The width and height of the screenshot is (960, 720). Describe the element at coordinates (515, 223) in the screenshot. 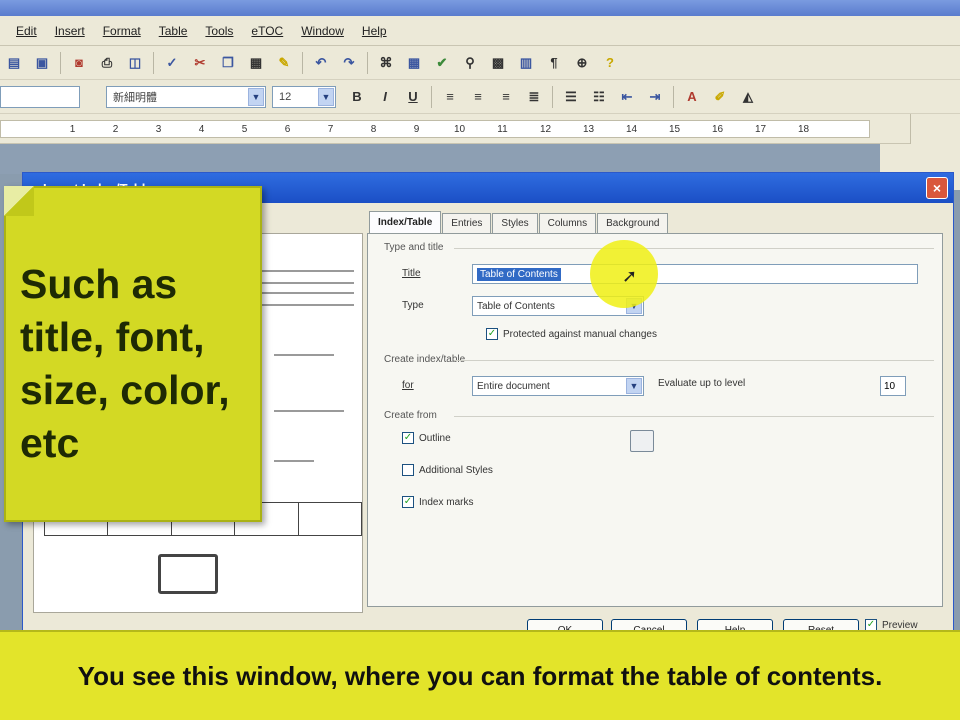

I see `tab-styles: Styles` at that location.